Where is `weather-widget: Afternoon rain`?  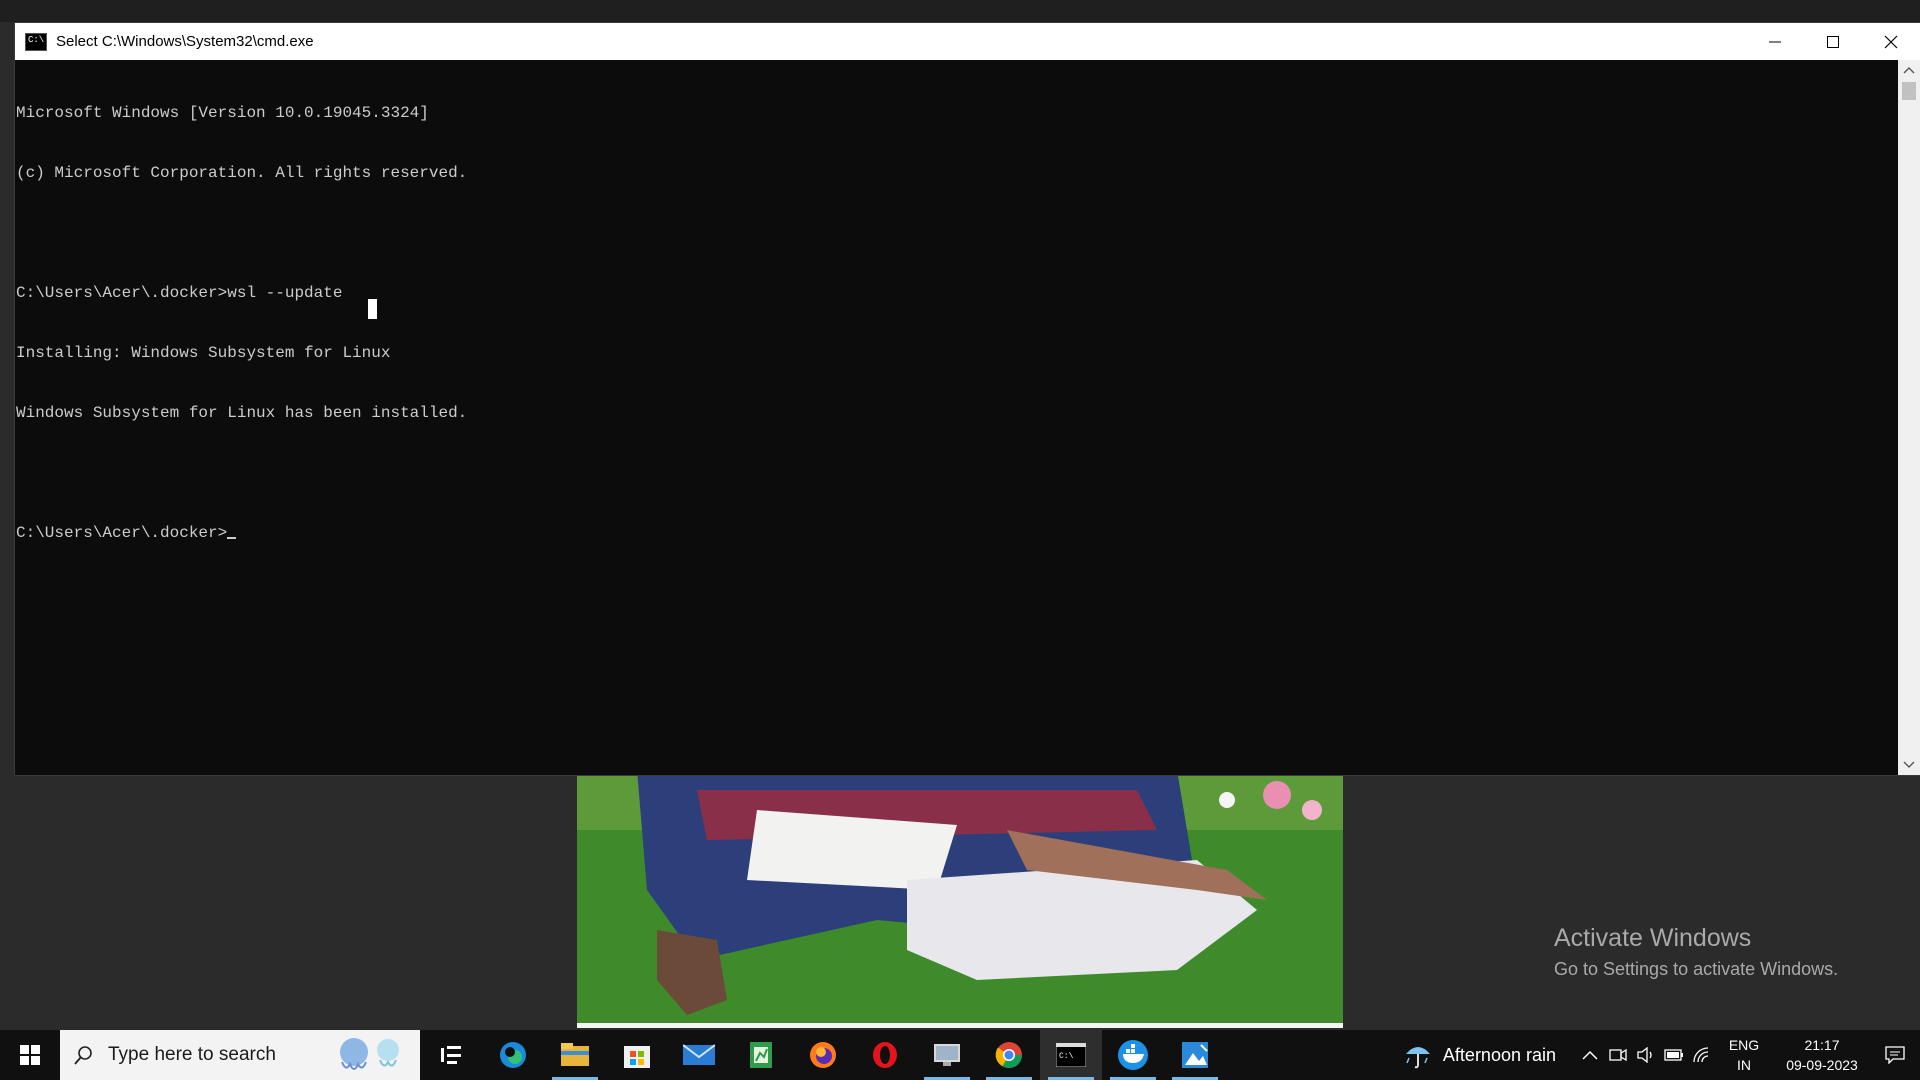 weather-widget: Afternoon rain is located at coordinates (1479, 1055).